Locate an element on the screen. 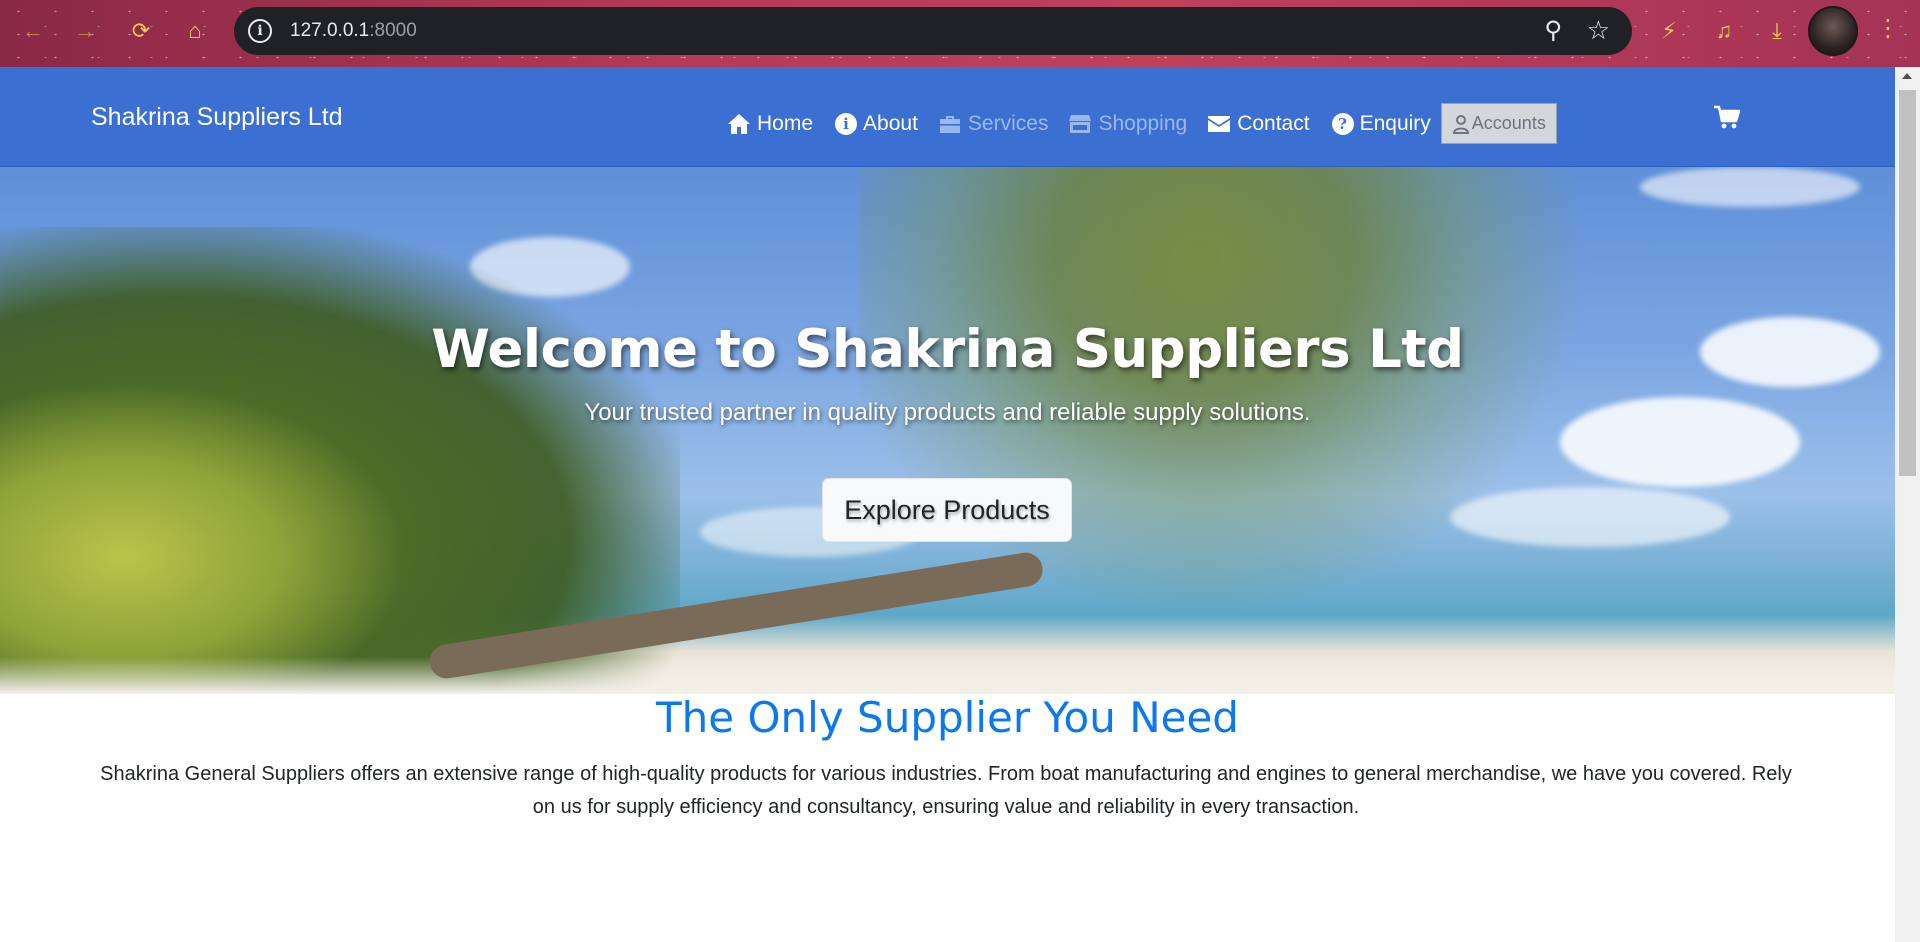 The height and width of the screenshot is (942, 1920). accounts-button: Accounts is located at coordinates (1498, 123).